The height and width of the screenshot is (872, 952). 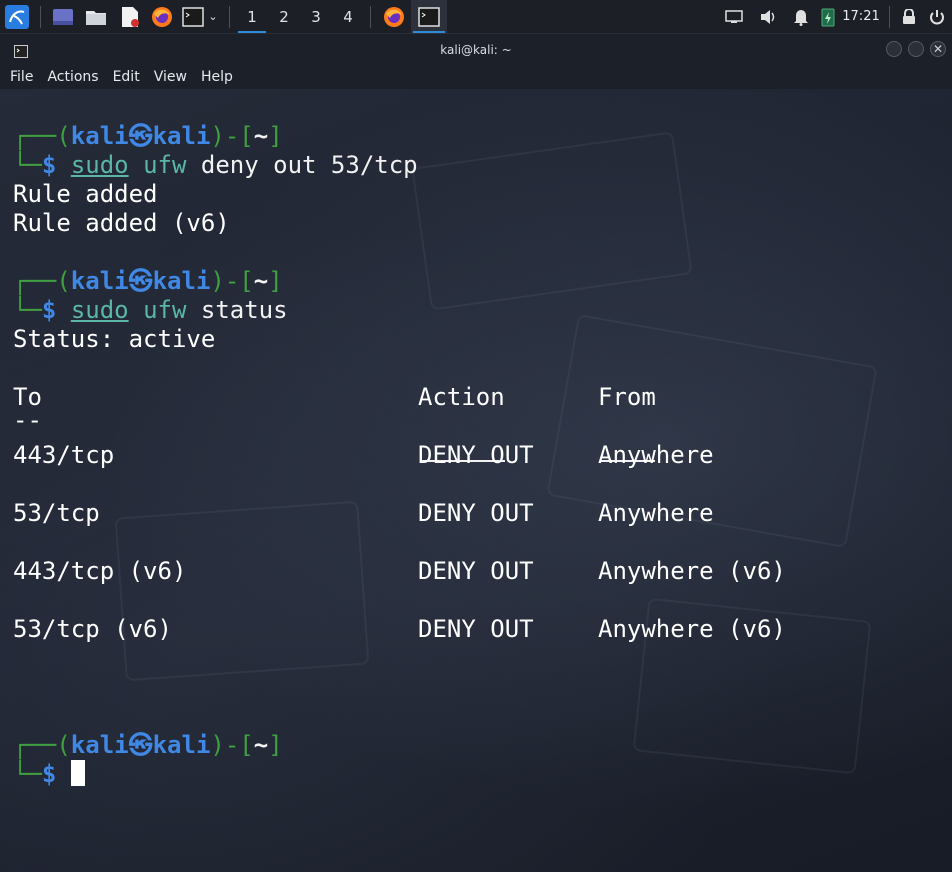 What do you see at coordinates (56, 513) in the screenshot?
I see `table-cell-to: 53/tcp` at bounding box center [56, 513].